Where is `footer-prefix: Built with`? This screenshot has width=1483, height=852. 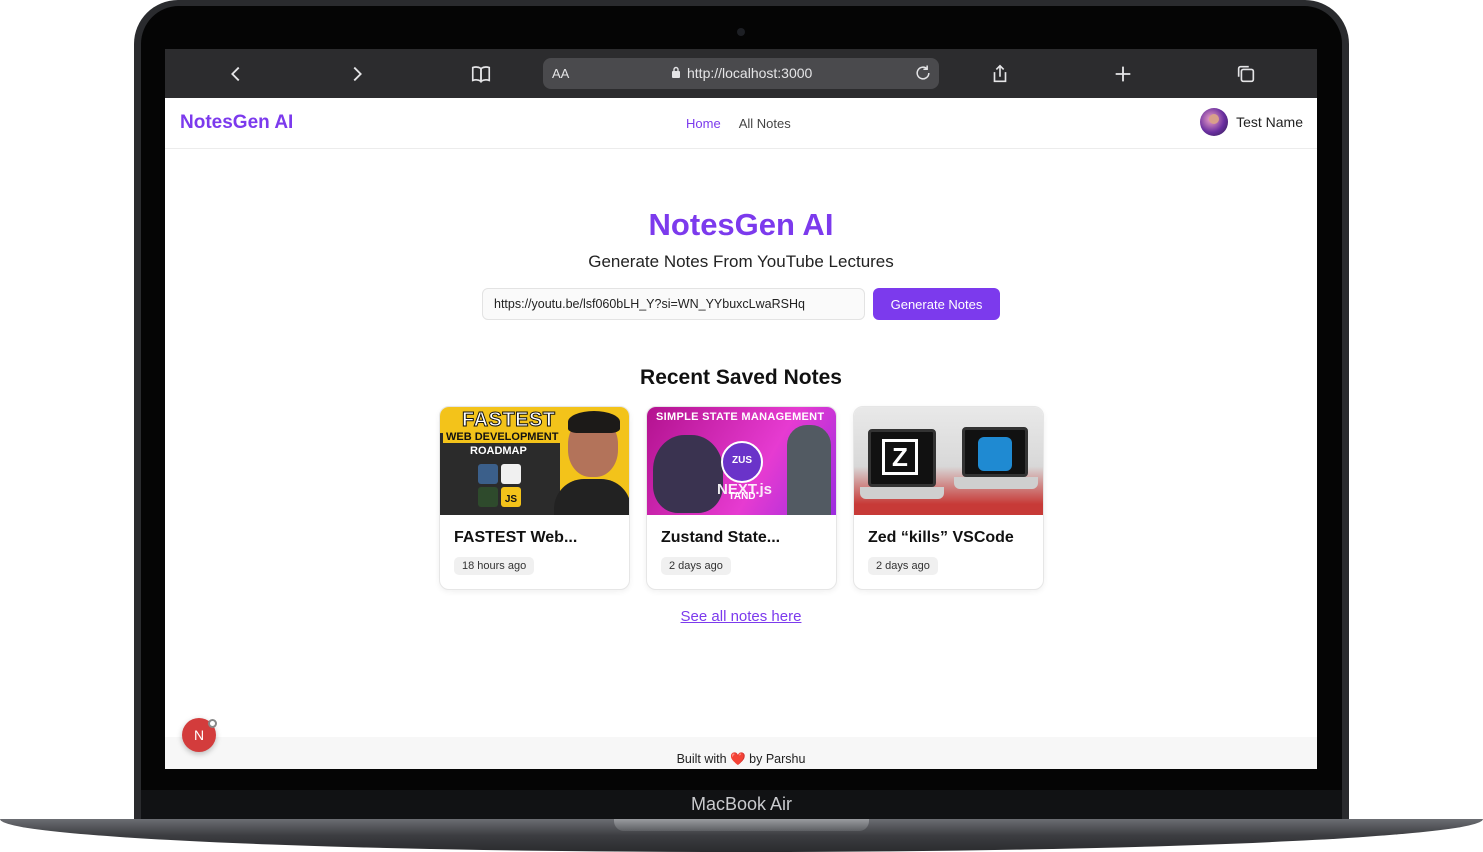 footer-prefix: Built with is located at coordinates (701, 759).